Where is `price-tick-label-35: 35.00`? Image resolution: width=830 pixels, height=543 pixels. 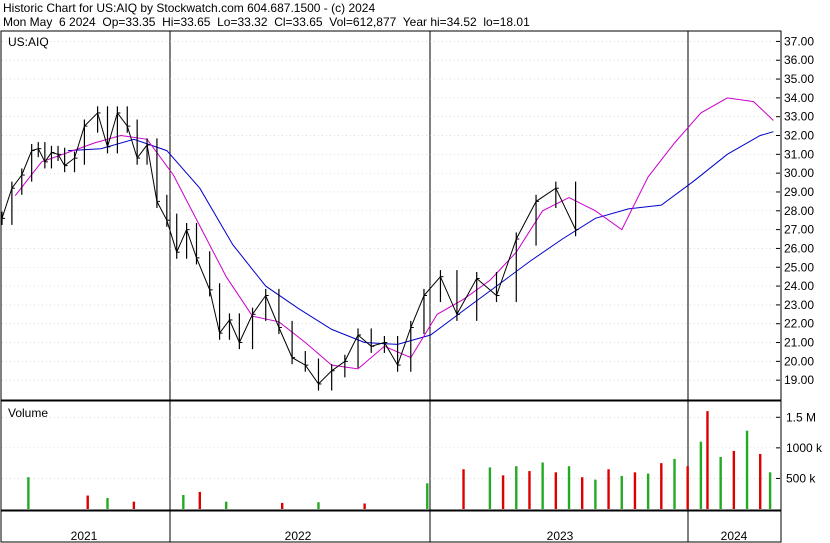 price-tick-label-35: 35.00 is located at coordinates (799, 79).